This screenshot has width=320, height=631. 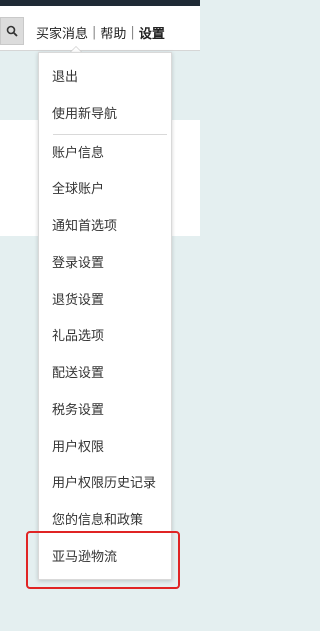 I want to click on menu-item-return-settings: 退货设置, so click(x=78, y=301).